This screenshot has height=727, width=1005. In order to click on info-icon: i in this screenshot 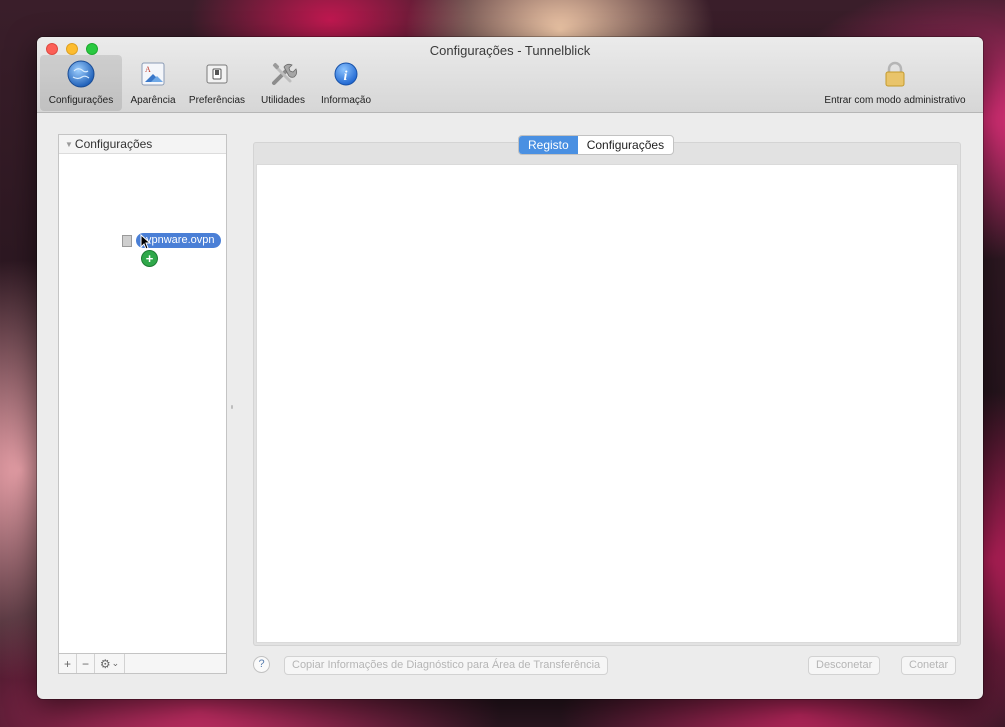, I will do `click(346, 74)`.